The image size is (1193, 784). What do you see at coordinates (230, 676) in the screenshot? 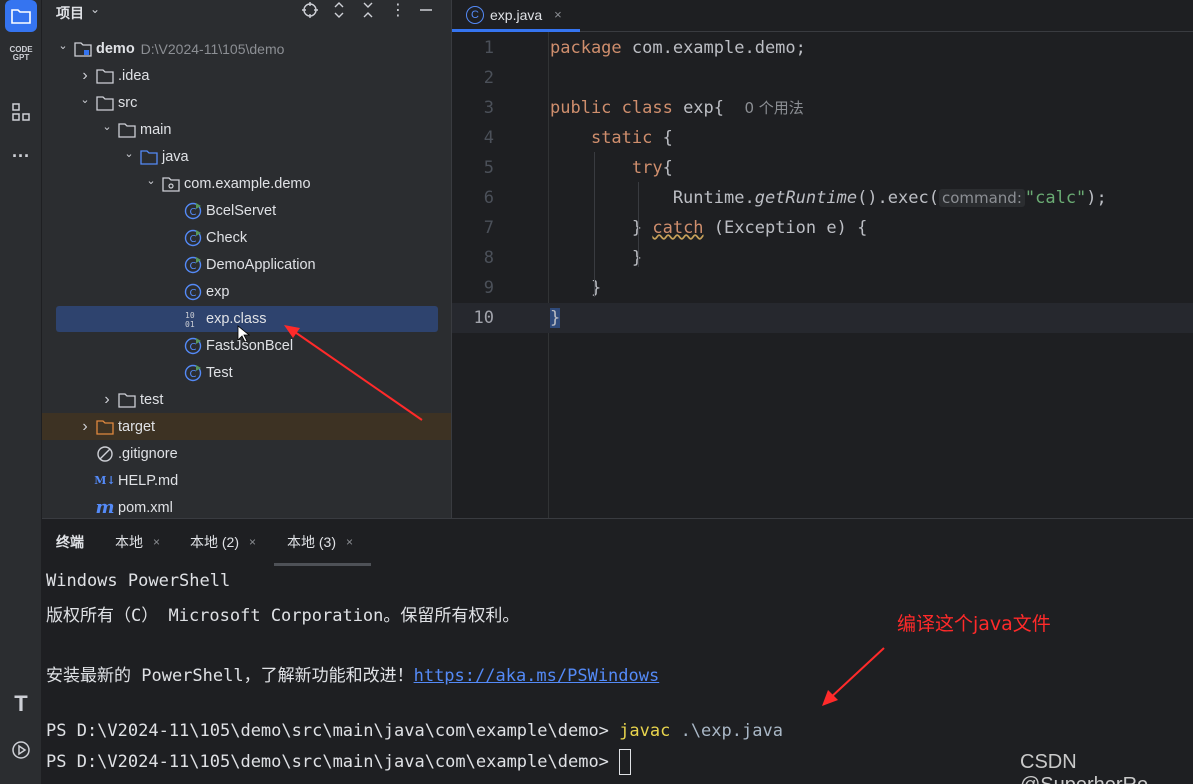
I see `install-hint: 安装最新的 PowerShell，了解新功能和改进！` at bounding box center [230, 676].